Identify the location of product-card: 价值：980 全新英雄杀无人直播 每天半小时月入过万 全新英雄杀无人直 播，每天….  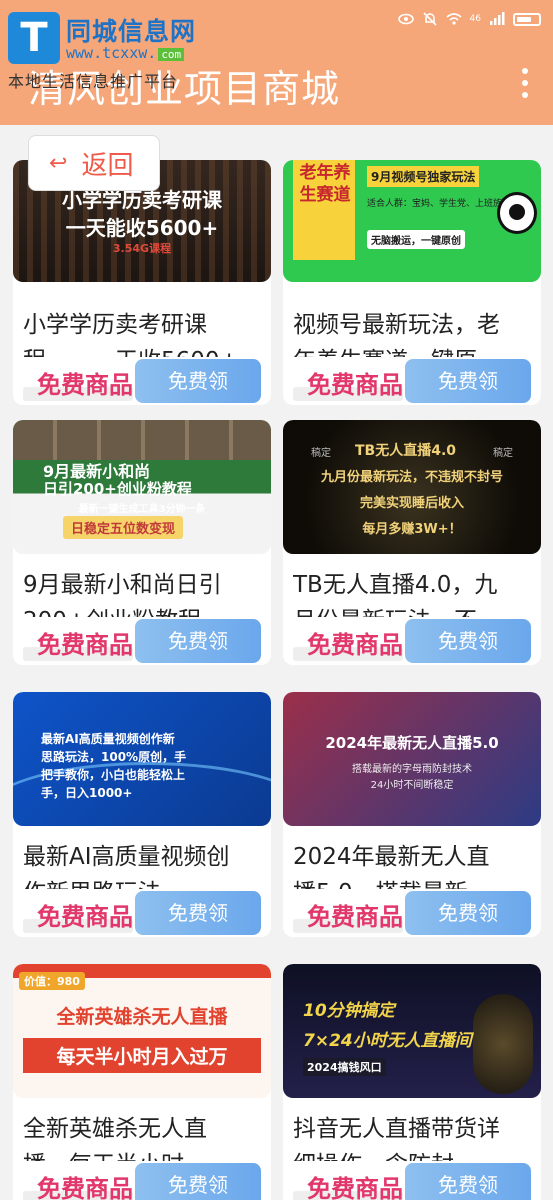
(142, 1082).